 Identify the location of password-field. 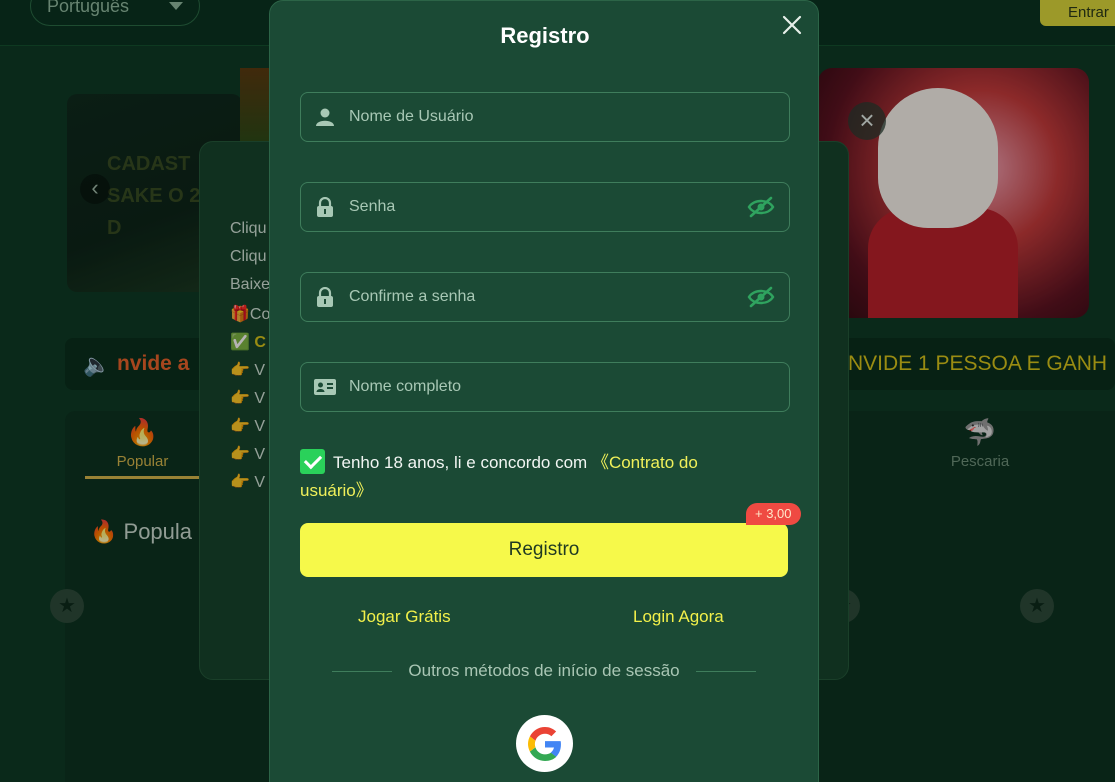
(545, 207).